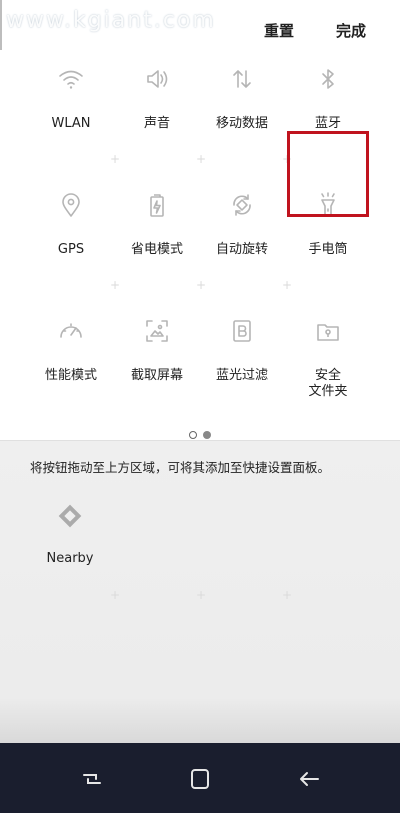 The image size is (400, 813). Describe the element at coordinates (71, 357) in the screenshot. I see `tile-performance-mode: 性能模式` at that location.